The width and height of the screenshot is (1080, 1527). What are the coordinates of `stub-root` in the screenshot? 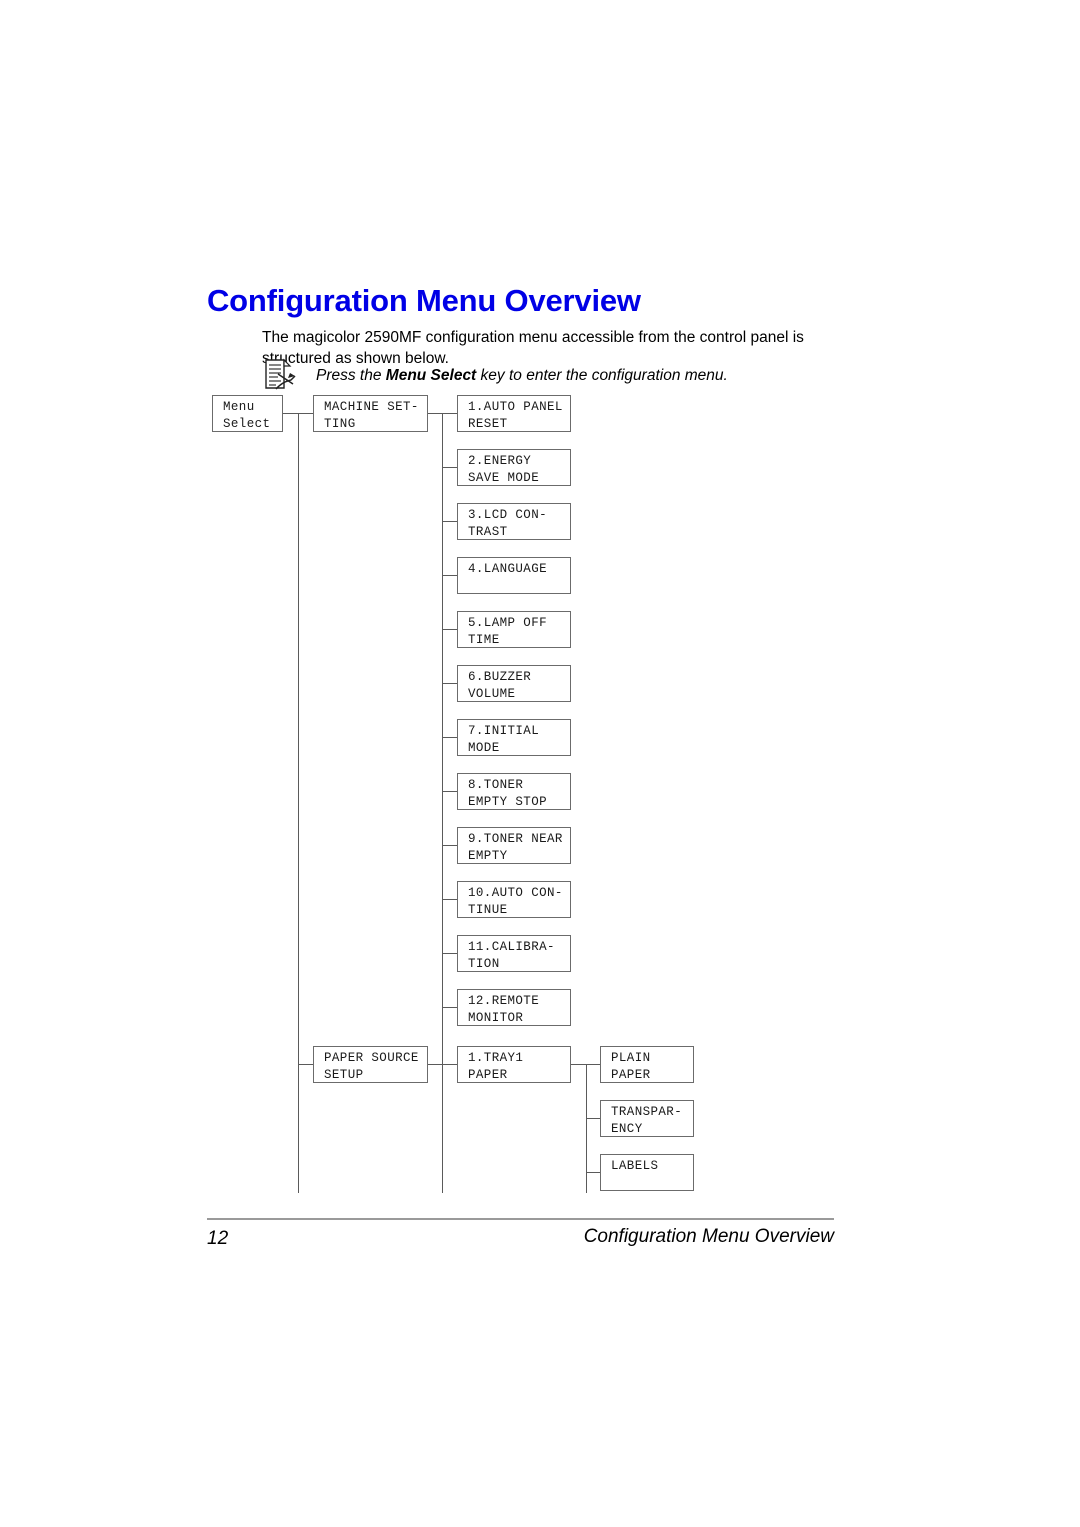 It's located at (291, 413).